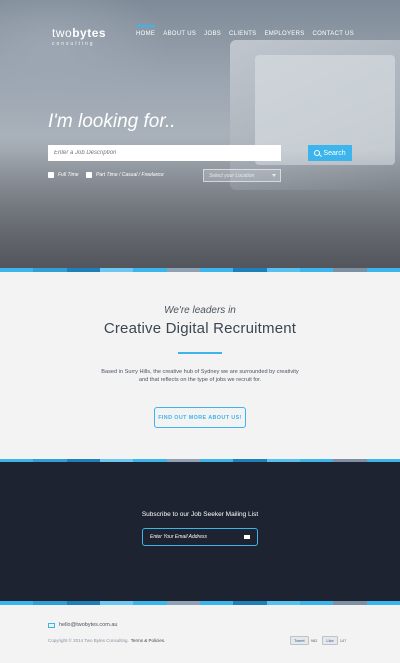 This screenshot has width=400, height=663. I want to click on full-time-checkbox: Full Time, so click(63, 175).